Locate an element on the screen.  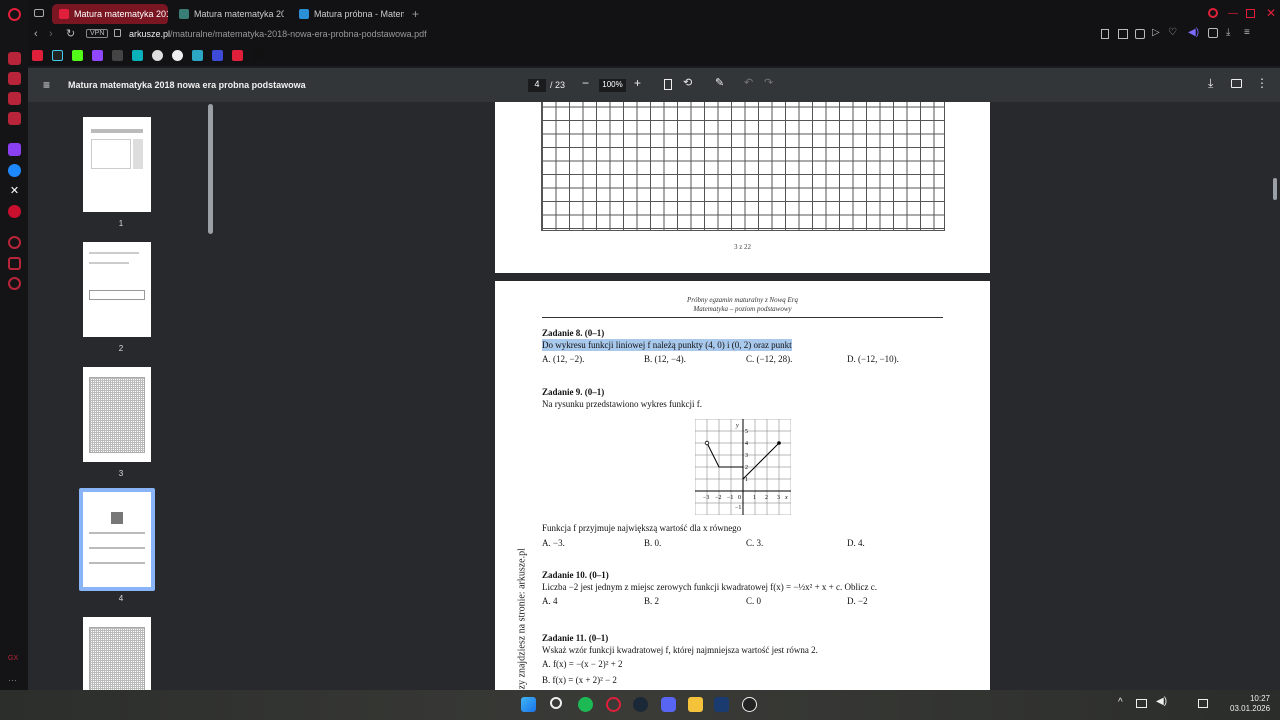
new-tab-icon: + is located at coordinates (415, 14).